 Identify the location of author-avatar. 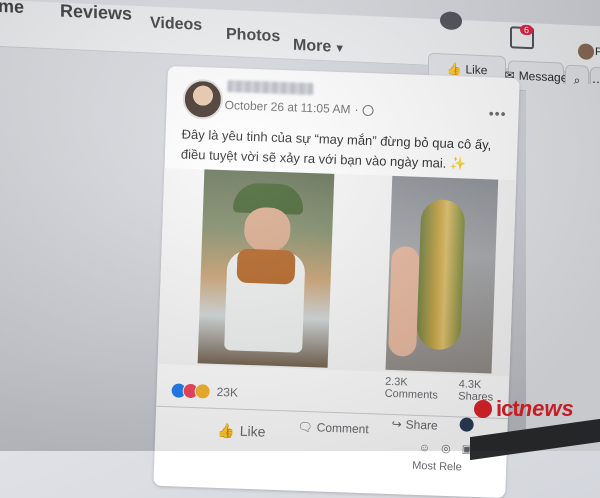
(203, 99).